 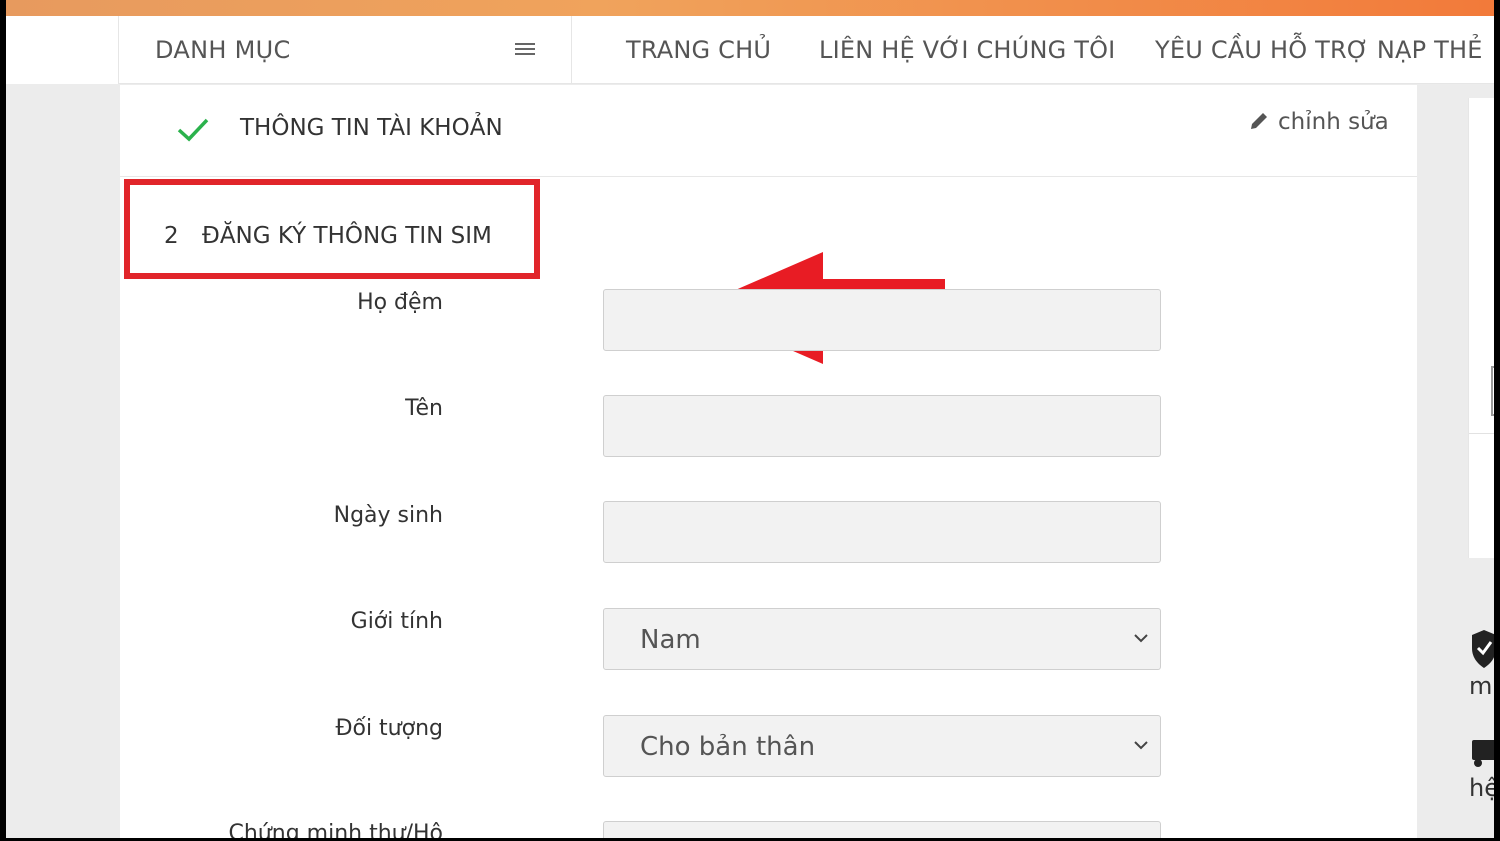 What do you see at coordinates (62, 50) in the screenshot?
I see `nav-left-stub` at bounding box center [62, 50].